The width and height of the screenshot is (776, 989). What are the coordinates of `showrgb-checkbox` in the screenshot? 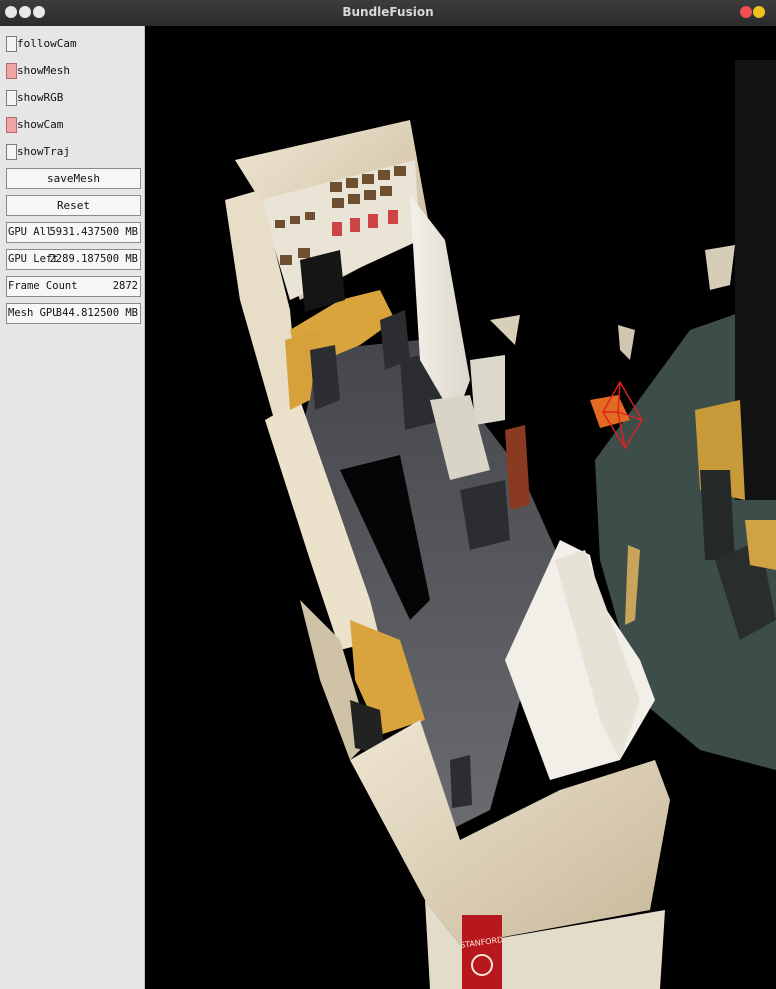 It's located at (11, 98).